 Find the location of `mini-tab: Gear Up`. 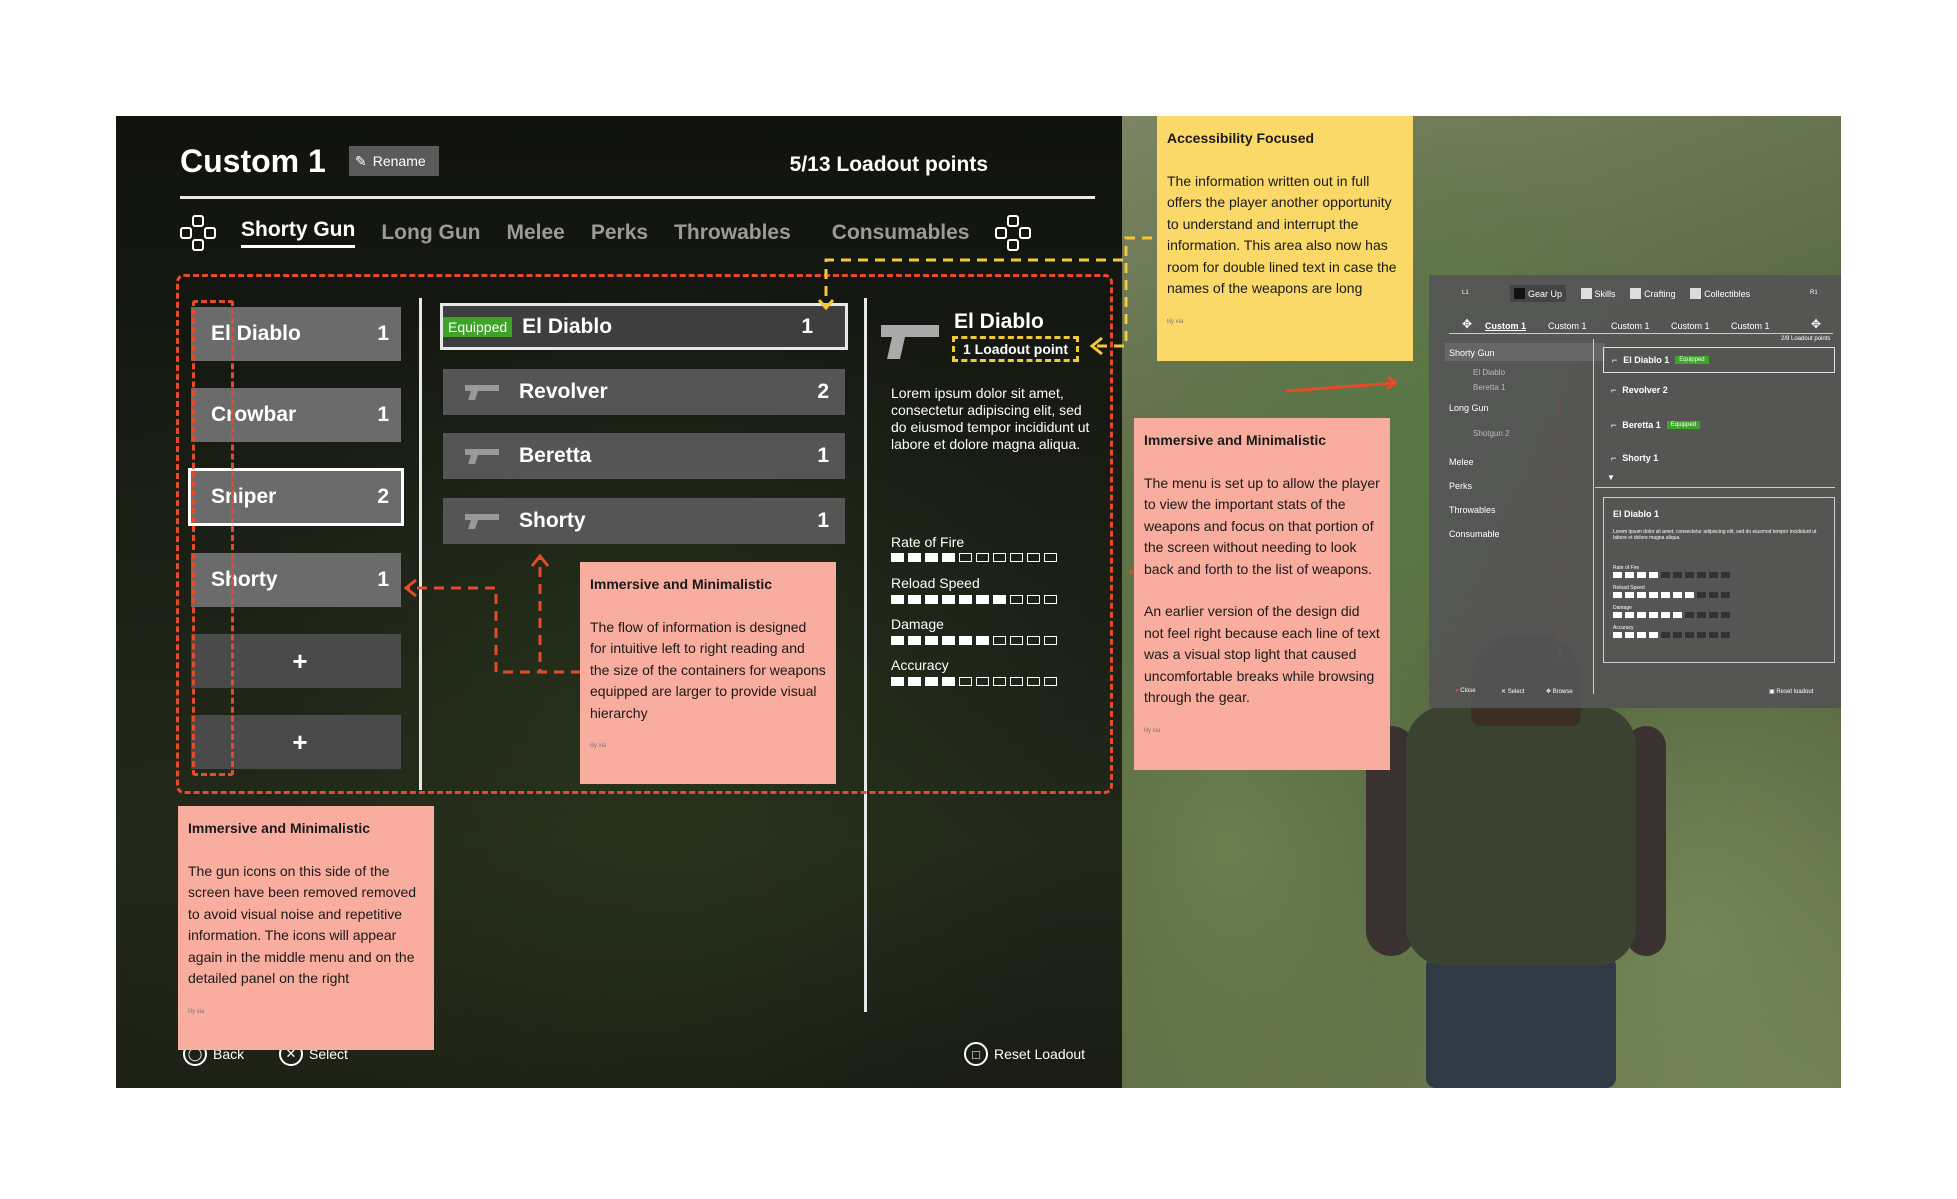

mini-tab: Gear Up is located at coordinates (1538, 293).